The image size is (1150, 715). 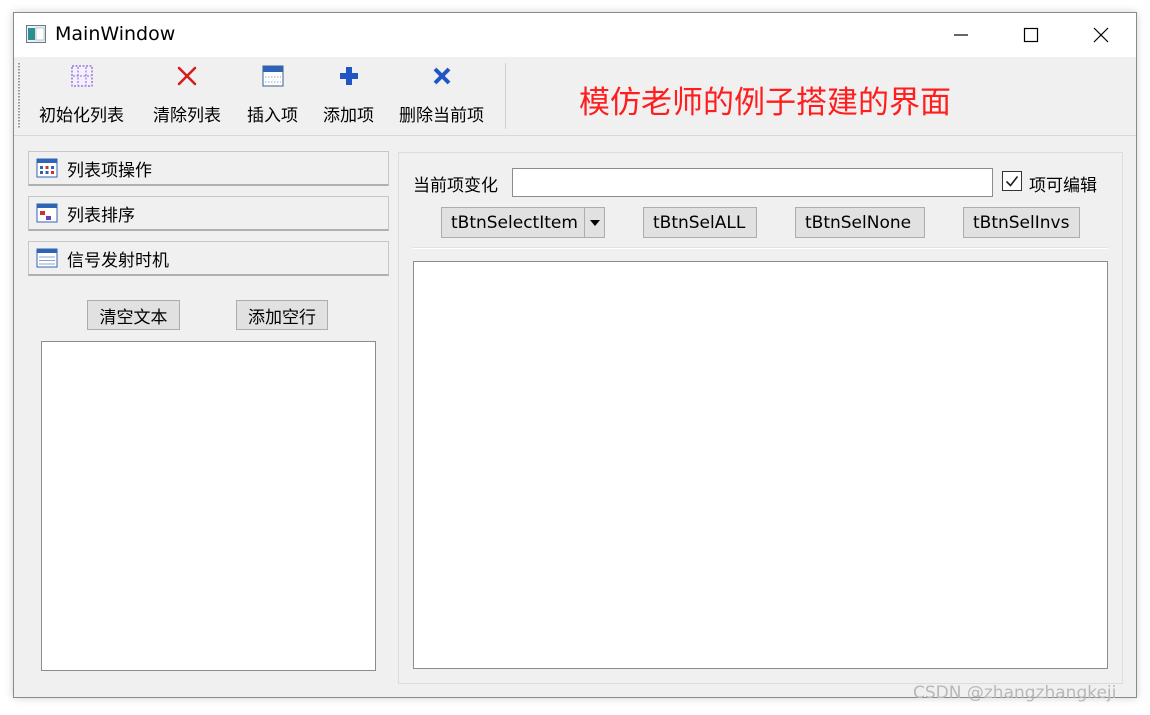 I want to click on minimize-button, so click(x=961, y=35).